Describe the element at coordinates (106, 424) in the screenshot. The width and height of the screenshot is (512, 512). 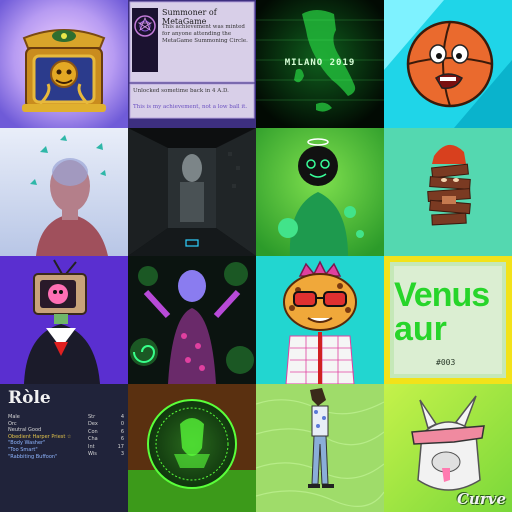
I see `stat-row: Dex 0` at that location.